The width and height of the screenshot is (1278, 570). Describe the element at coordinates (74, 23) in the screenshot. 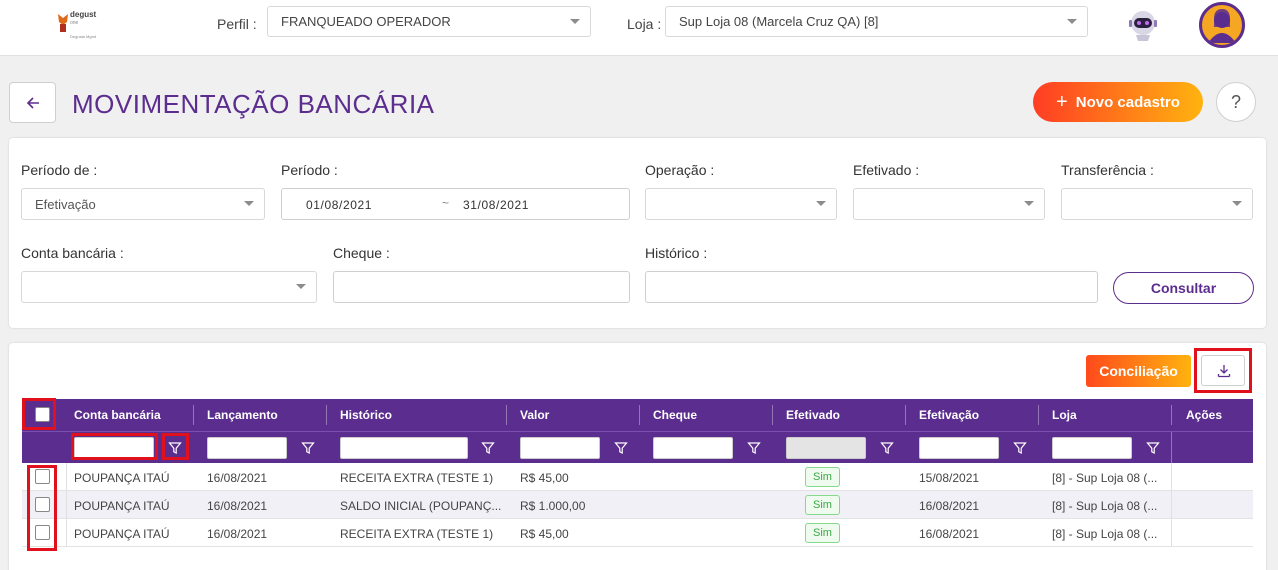

I see `logo-sub: one` at that location.